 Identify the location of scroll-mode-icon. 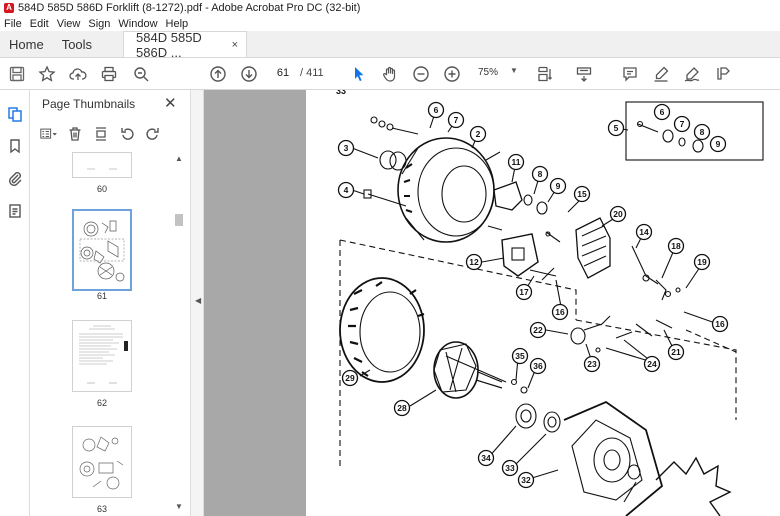
(584, 74).